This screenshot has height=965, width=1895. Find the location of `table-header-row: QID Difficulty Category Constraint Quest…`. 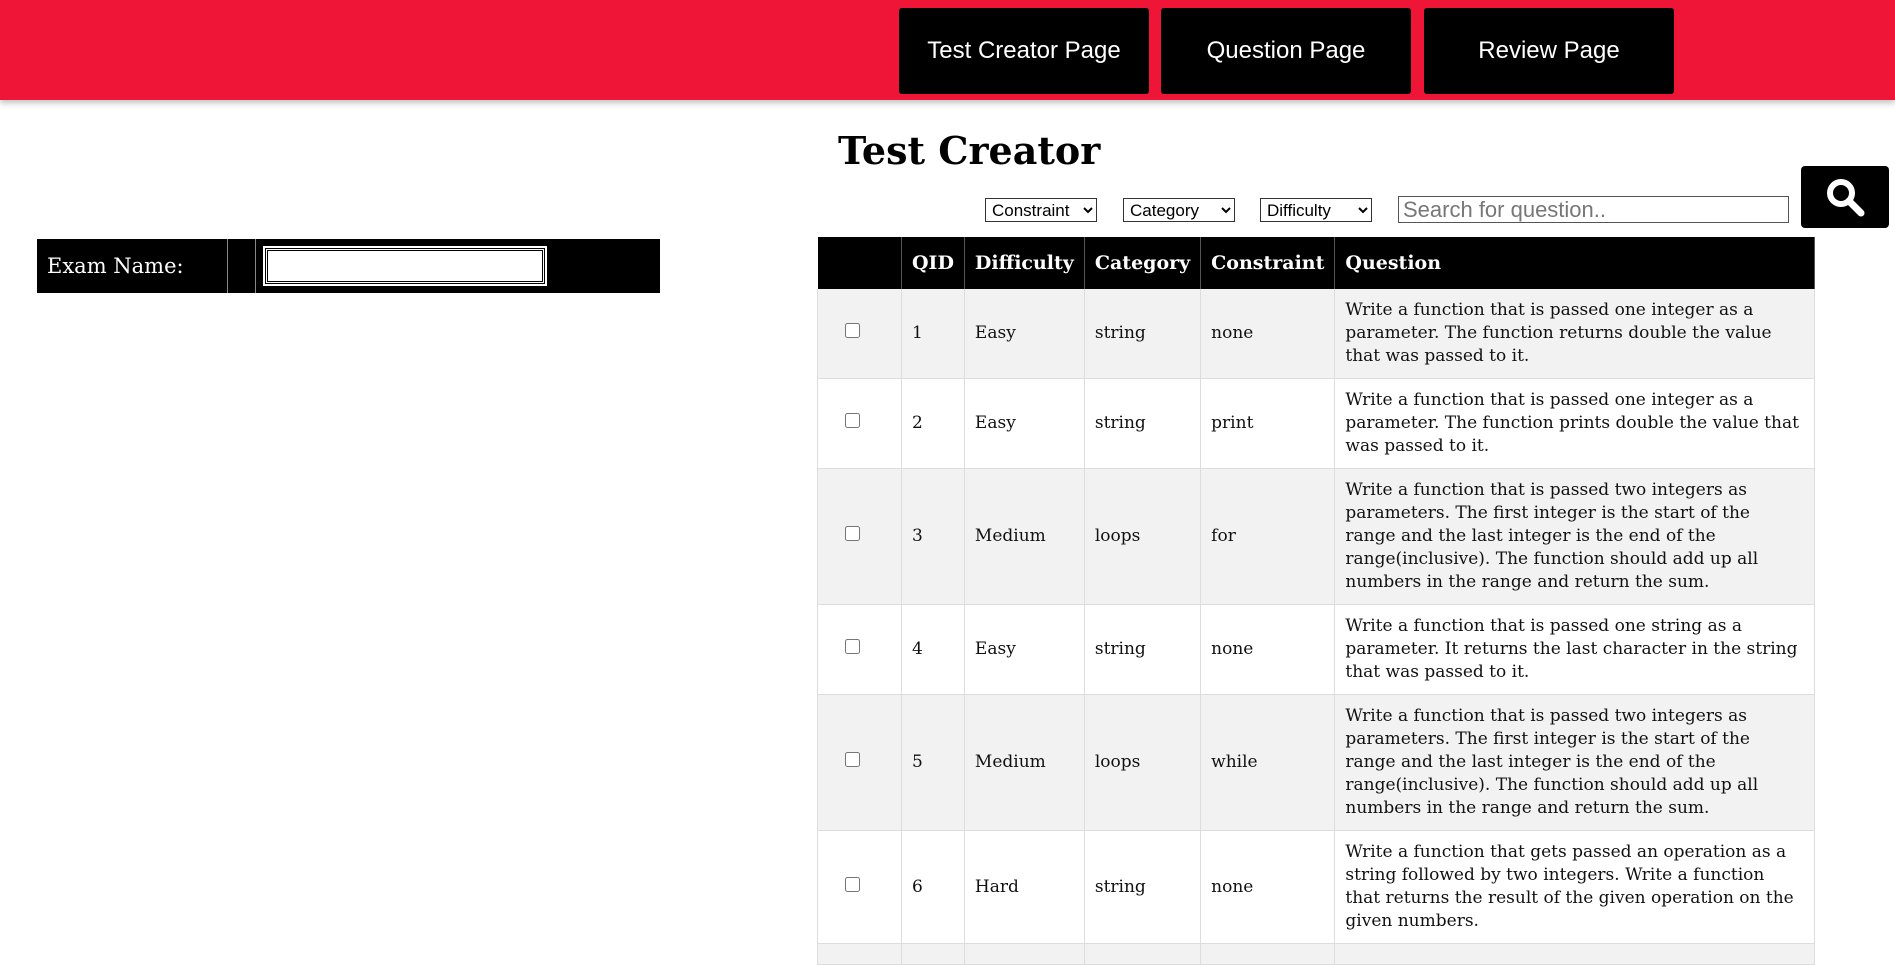

table-header-row: QID Difficulty Category Constraint Quest… is located at coordinates (1316, 263).